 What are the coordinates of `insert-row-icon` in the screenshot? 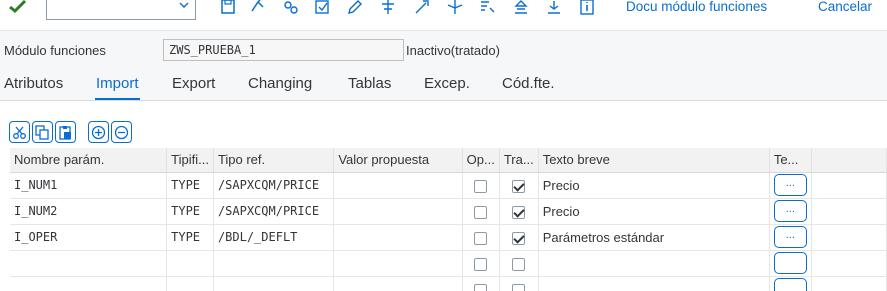 It's located at (98, 132).